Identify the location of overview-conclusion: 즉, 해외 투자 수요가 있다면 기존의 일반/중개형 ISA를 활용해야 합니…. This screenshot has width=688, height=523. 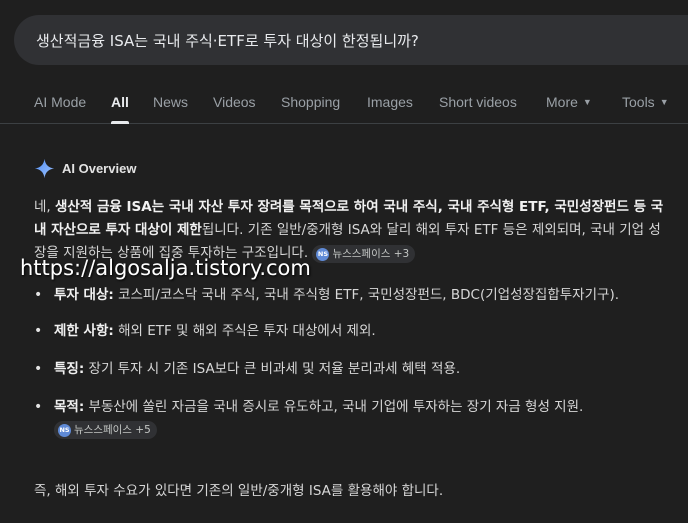
(239, 491).